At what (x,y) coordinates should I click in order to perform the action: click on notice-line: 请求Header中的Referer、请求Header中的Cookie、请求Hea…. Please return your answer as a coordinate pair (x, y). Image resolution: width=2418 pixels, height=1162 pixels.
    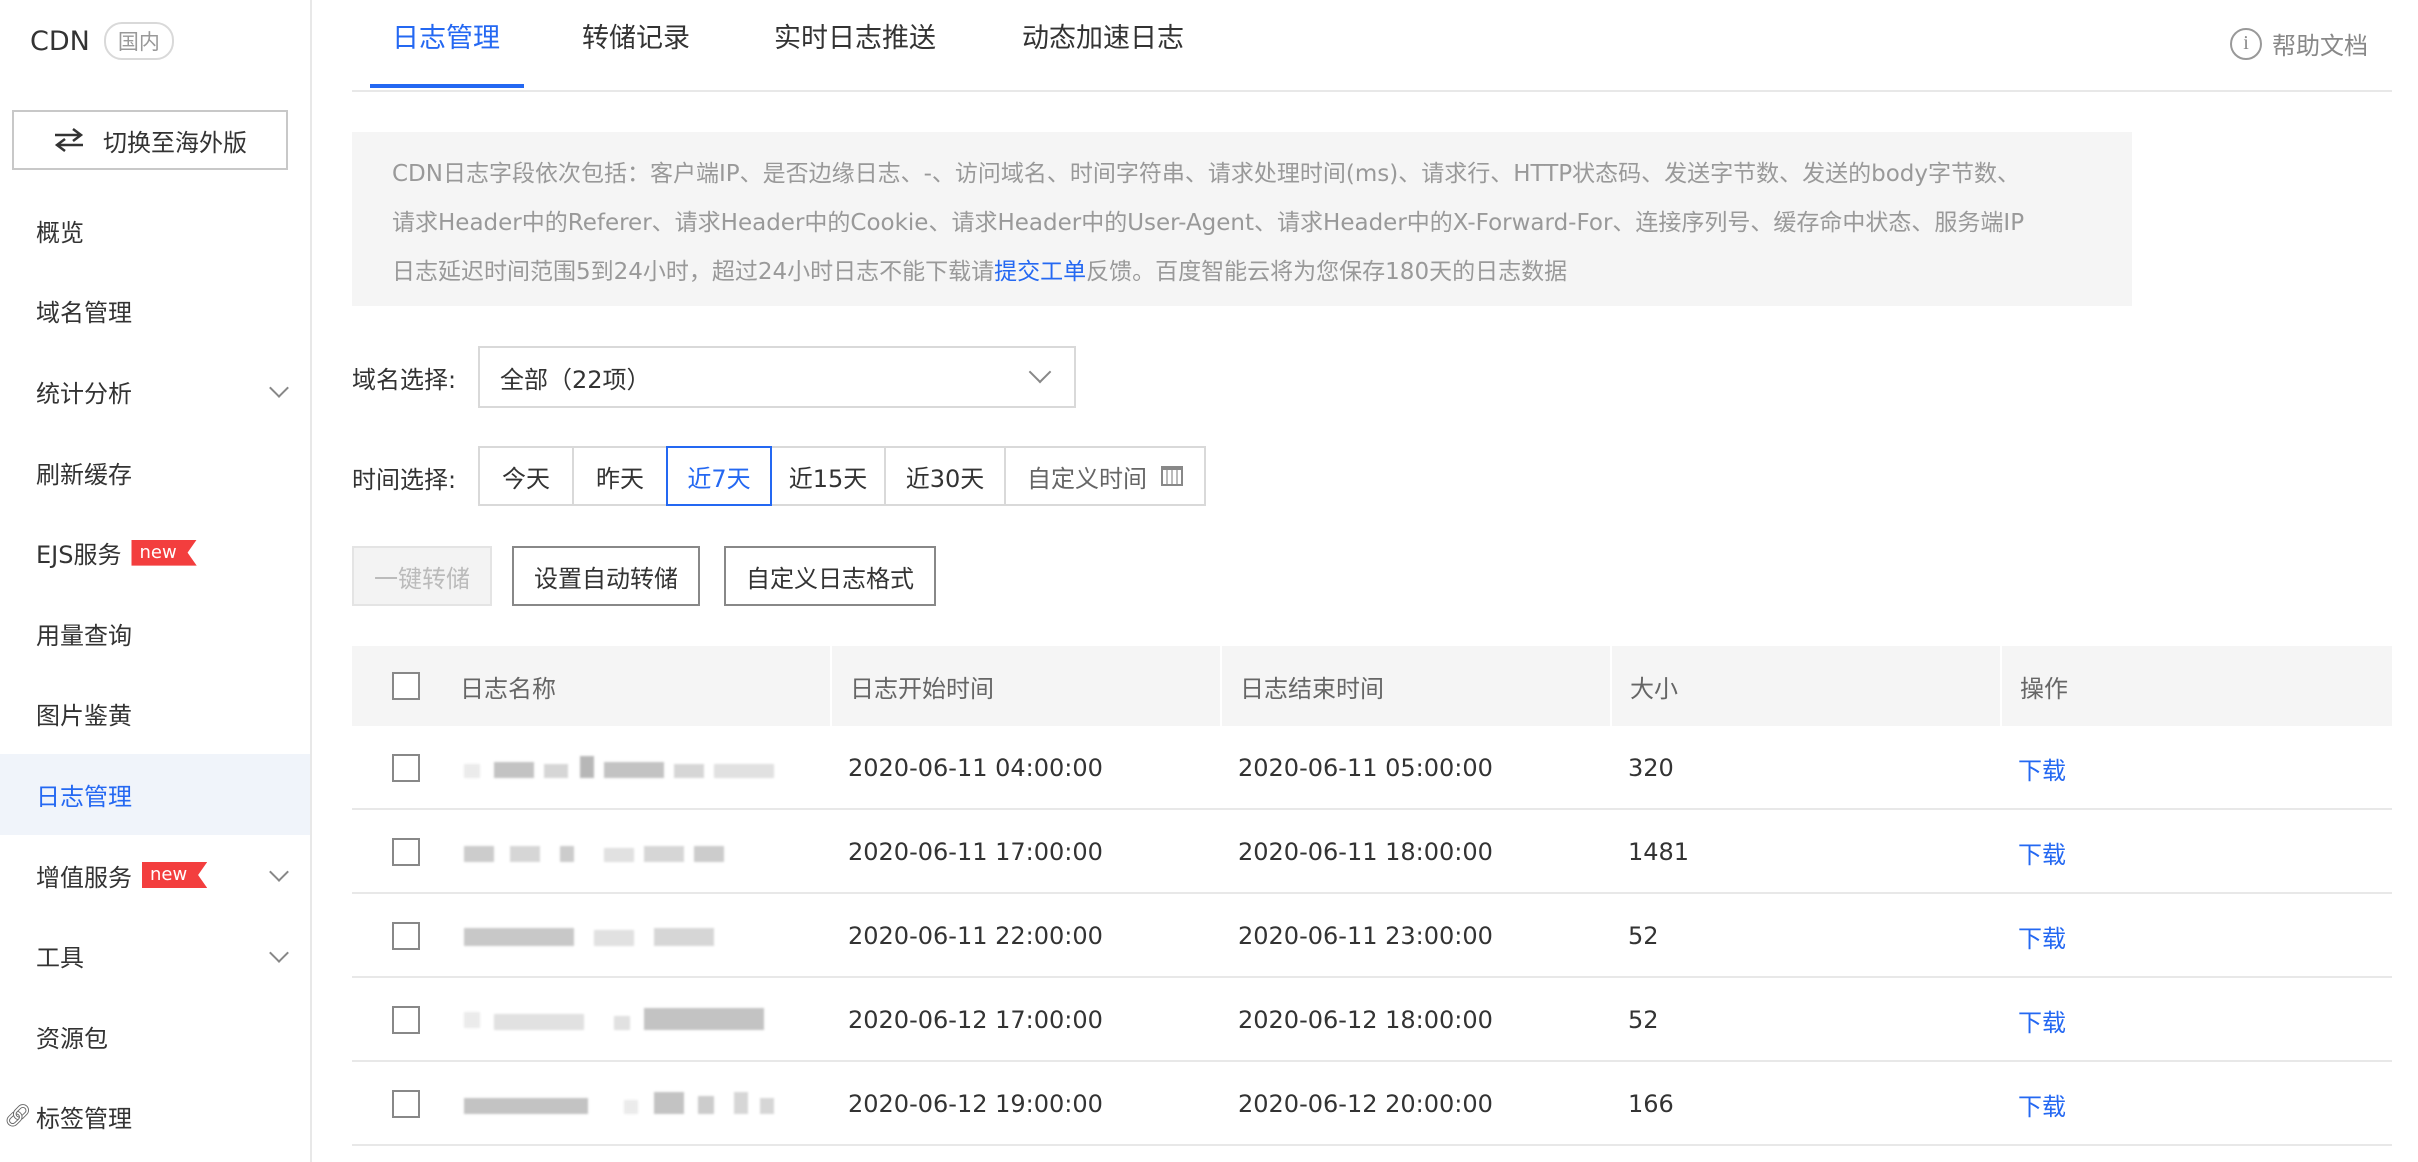
    Looking at the image, I should click on (1208, 223).